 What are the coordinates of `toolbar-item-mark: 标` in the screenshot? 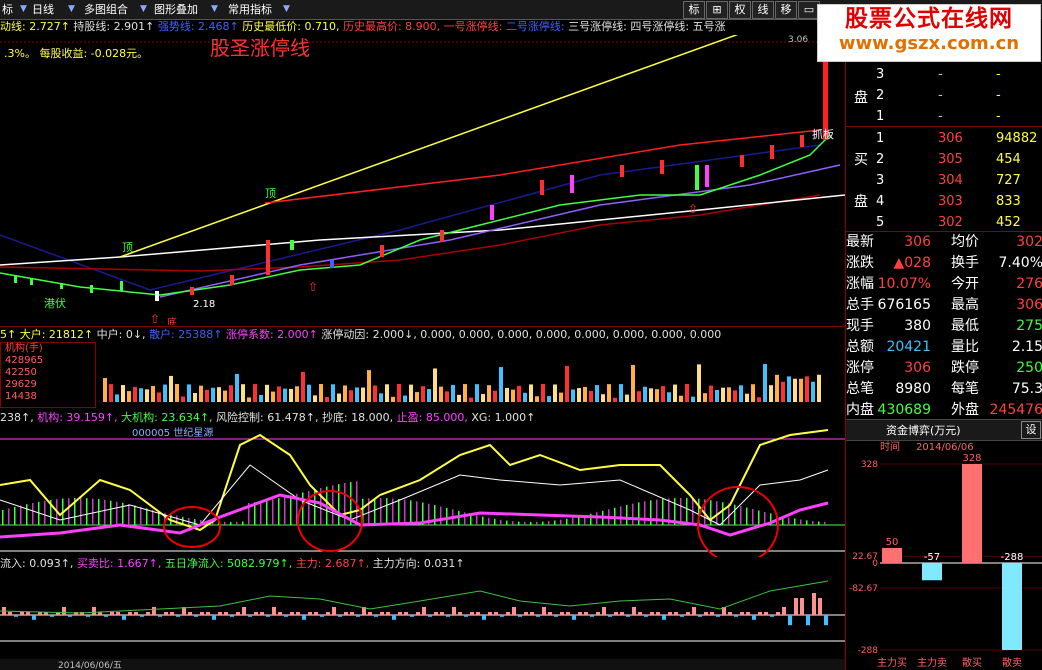 It's located at (7, 9).